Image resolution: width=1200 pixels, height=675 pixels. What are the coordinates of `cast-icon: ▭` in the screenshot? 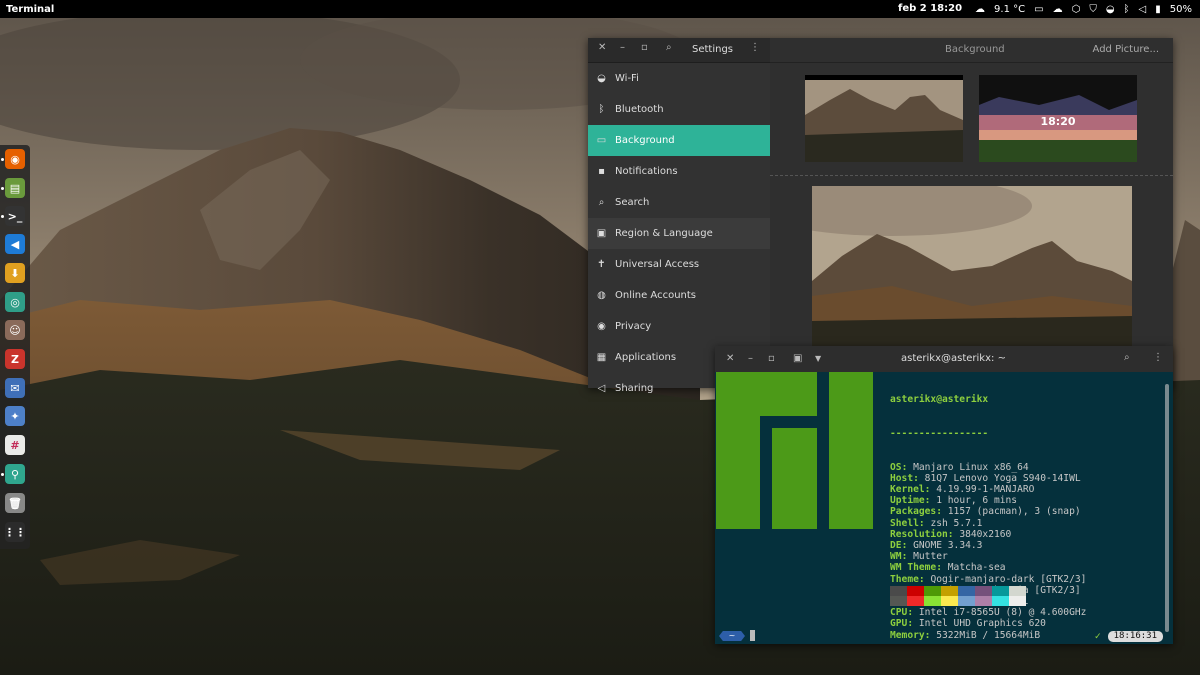 It's located at (1038, 9).